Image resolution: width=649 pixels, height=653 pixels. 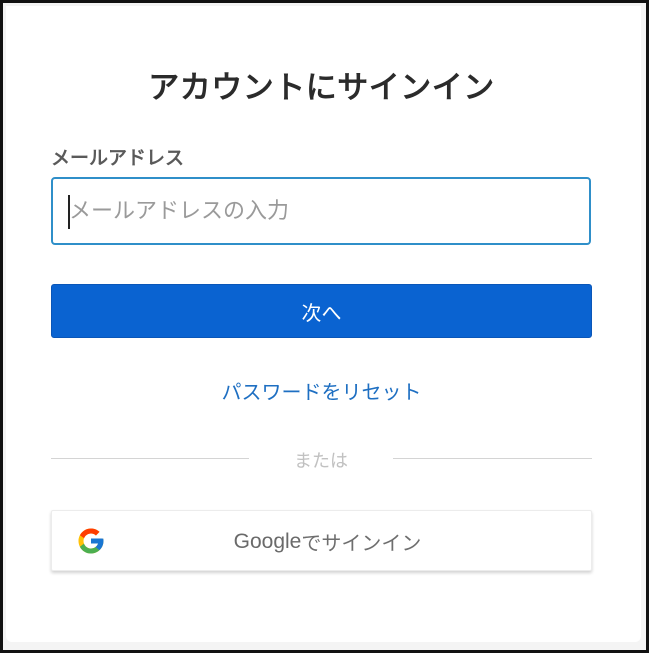 What do you see at coordinates (267, 541) in the screenshot?
I see `google-brand-text: Google` at bounding box center [267, 541].